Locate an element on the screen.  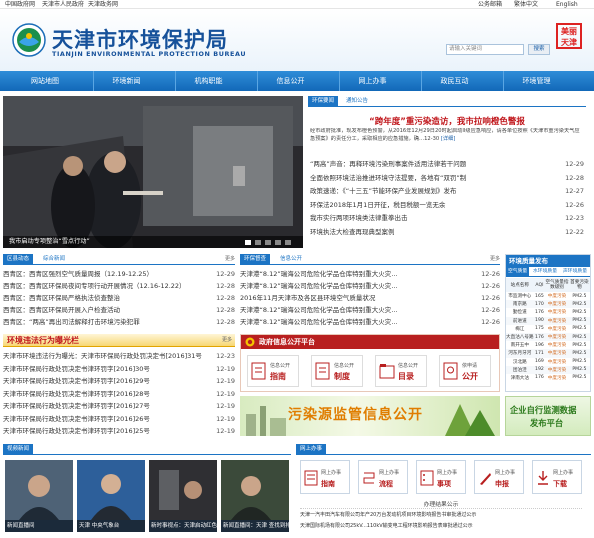
list-item: 西青区：西青区环保局严格执法侦查整治 12-28 is located at coordinates (119, 298).